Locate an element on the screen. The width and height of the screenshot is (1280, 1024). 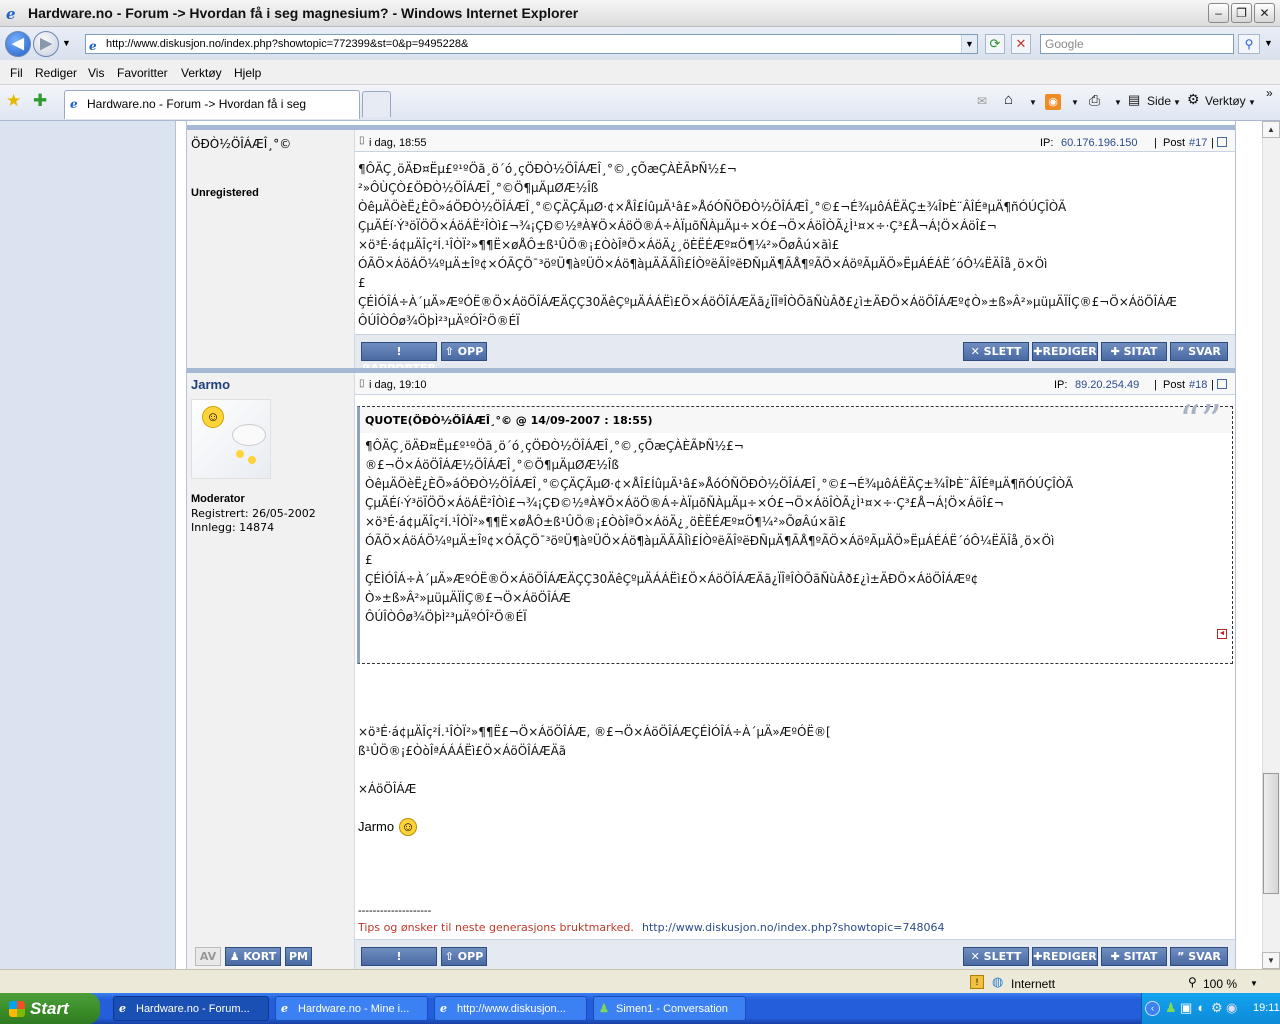
mail-icon: ✉ is located at coordinates (982, 101).